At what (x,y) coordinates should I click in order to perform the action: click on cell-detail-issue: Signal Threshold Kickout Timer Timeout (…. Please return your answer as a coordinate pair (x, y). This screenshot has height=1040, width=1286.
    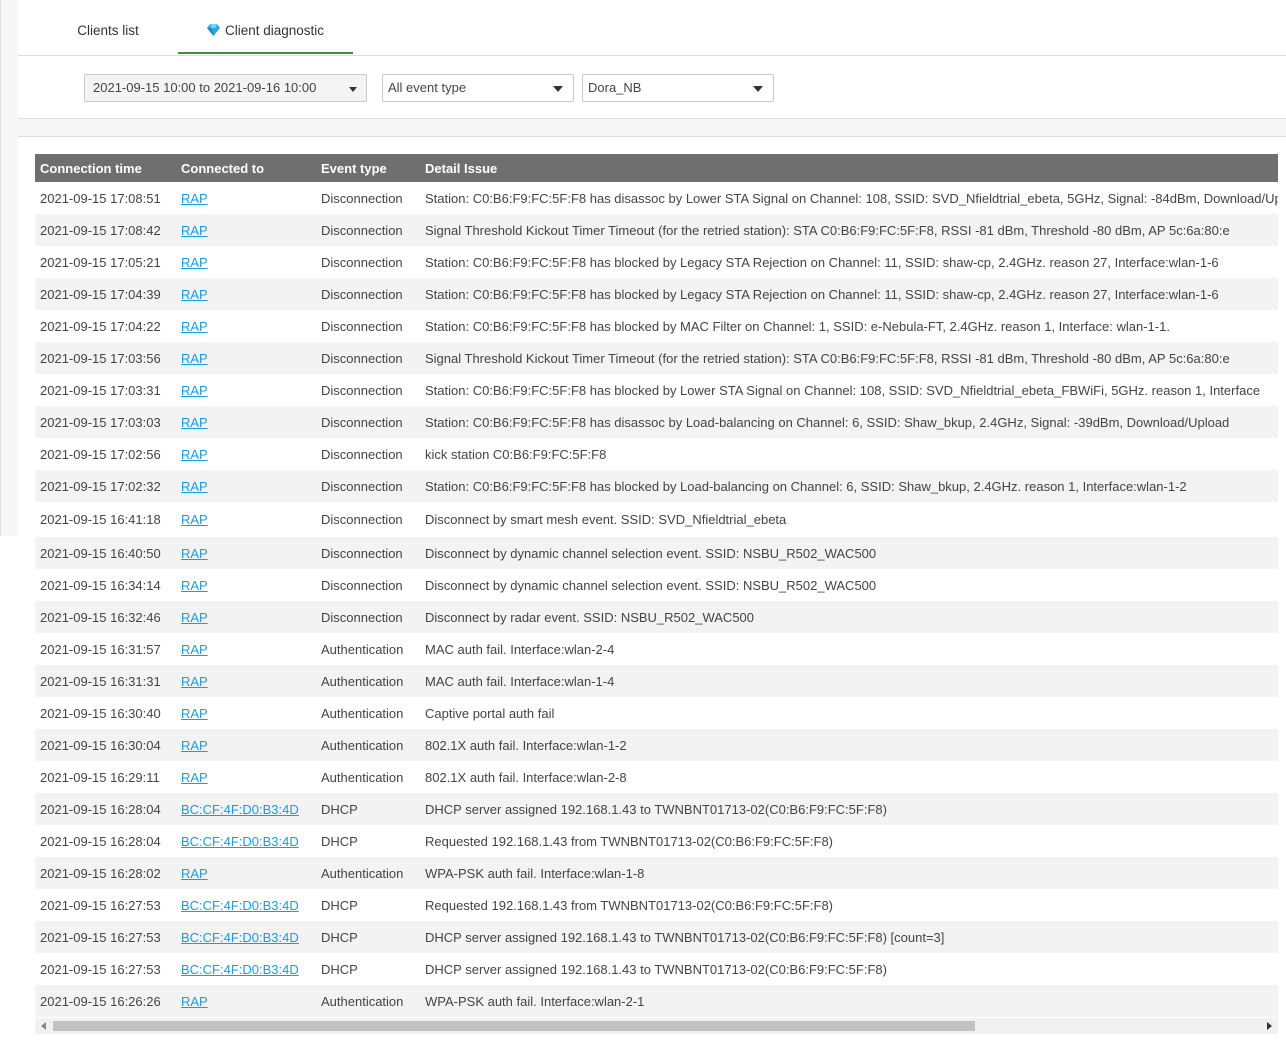
    Looking at the image, I should click on (849, 230).